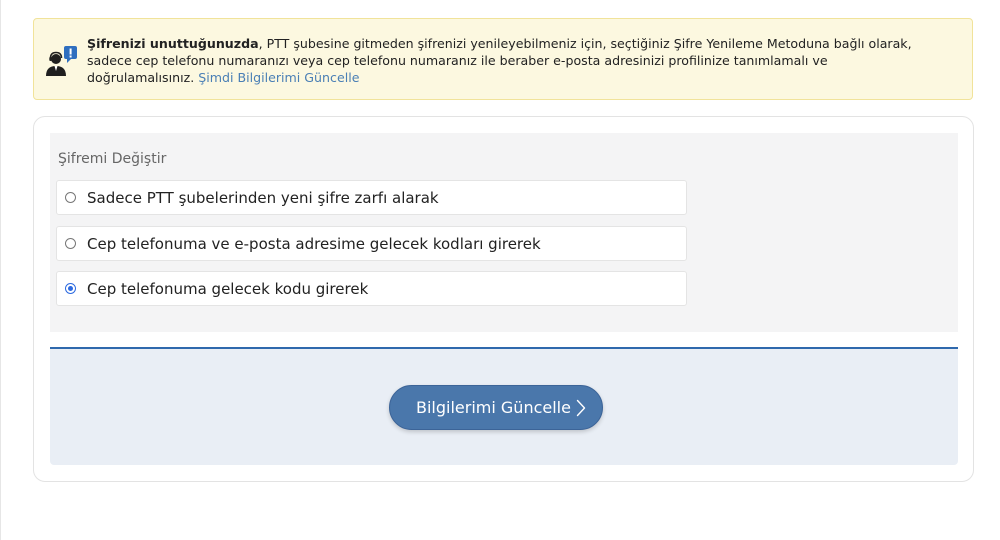 The height and width of the screenshot is (540, 1000). I want to click on update-info-button: Bilgilerimi Güncelle, so click(496, 407).